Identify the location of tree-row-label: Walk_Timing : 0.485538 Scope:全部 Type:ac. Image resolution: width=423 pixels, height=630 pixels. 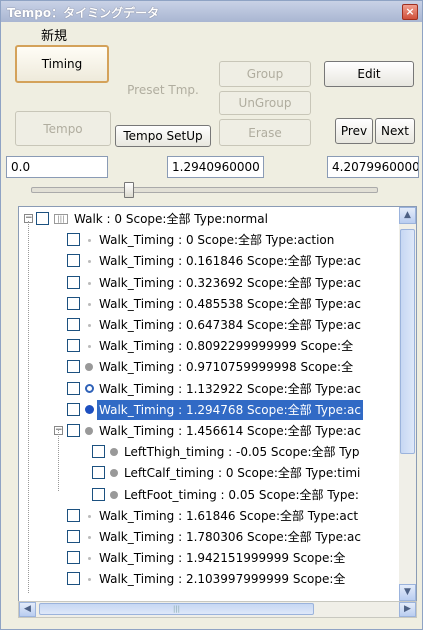
(230, 303).